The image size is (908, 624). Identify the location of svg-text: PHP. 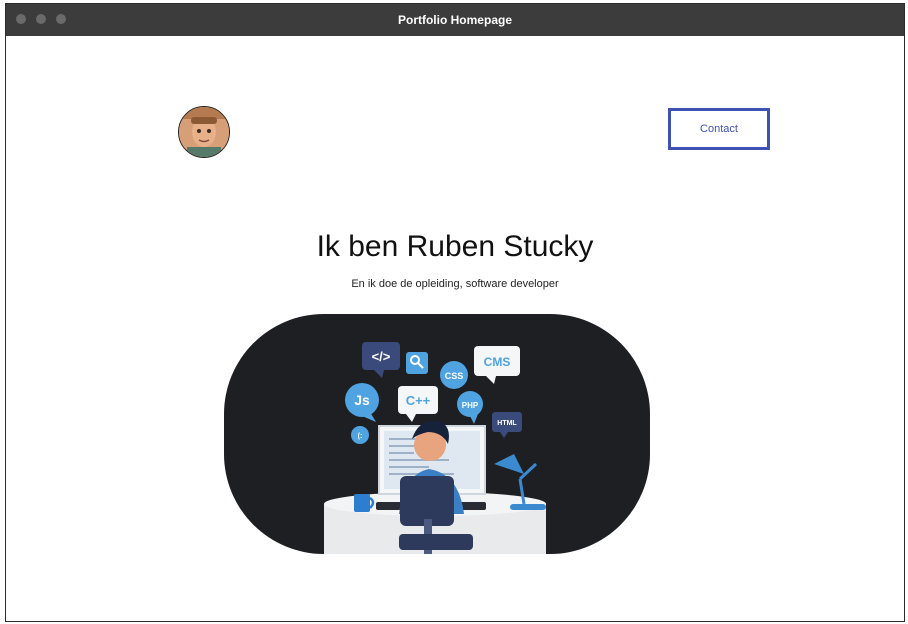
(470, 405).